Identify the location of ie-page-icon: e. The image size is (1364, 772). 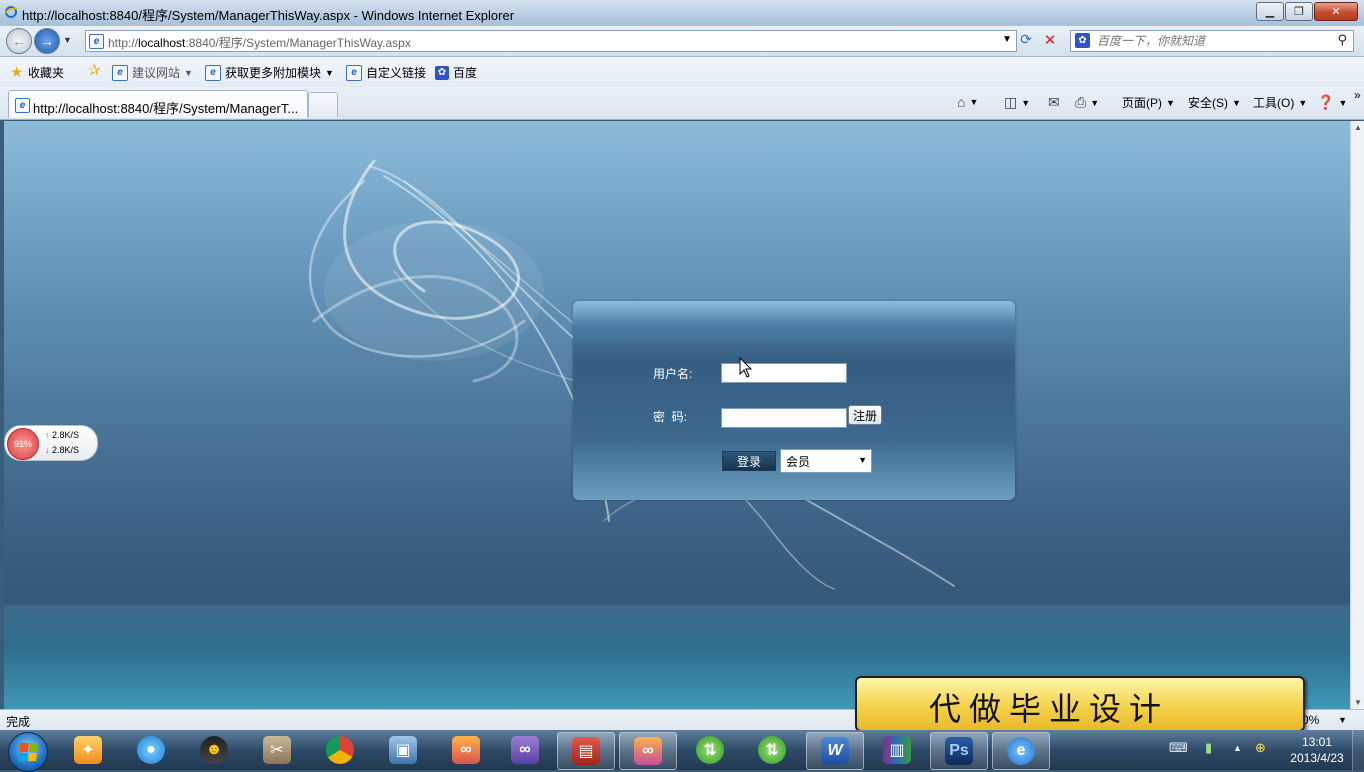
(354, 72).